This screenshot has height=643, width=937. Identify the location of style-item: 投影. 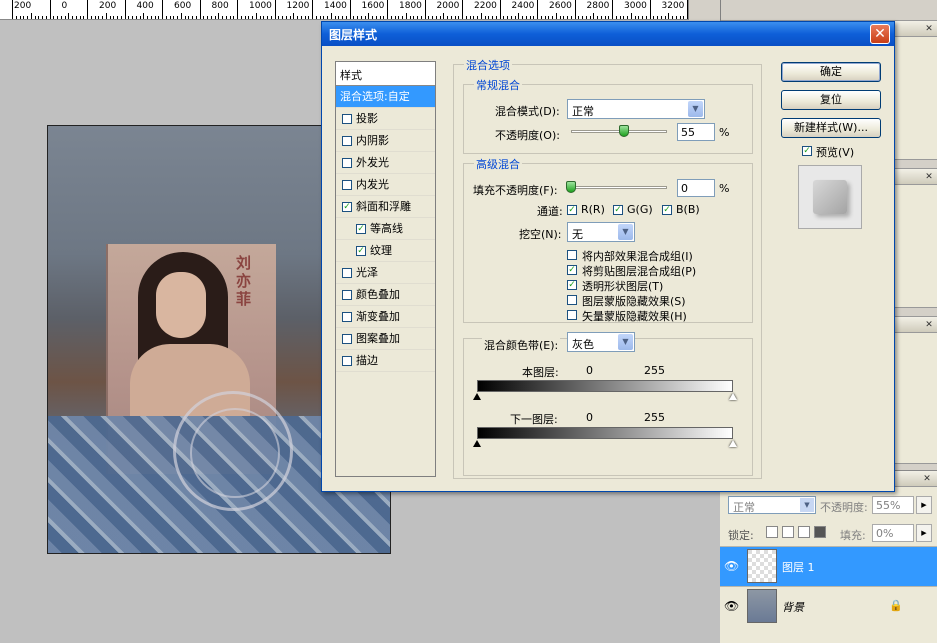
(385, 119).